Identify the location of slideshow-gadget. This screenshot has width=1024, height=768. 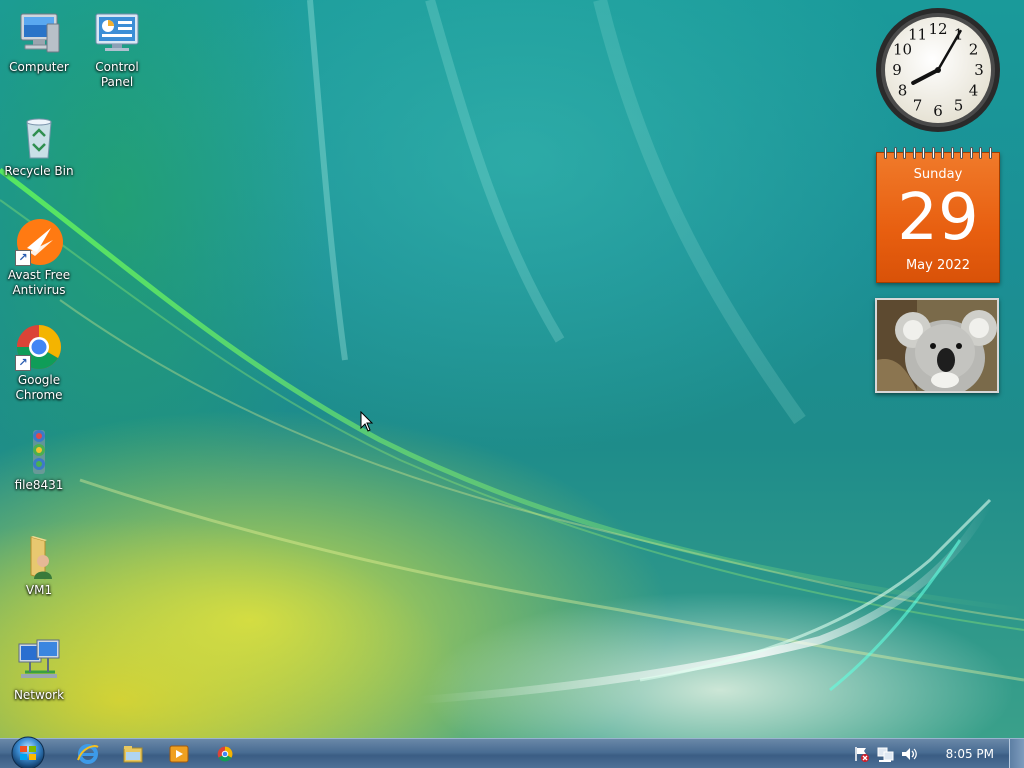
(937, 345).